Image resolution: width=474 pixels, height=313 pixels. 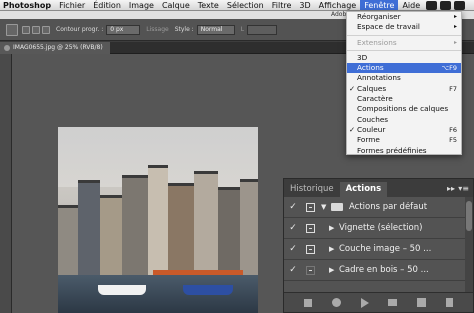 What do you see at coordinates (307, 302) in the screenshot?
I see `stop-icon` at bounding box center [307, 302].